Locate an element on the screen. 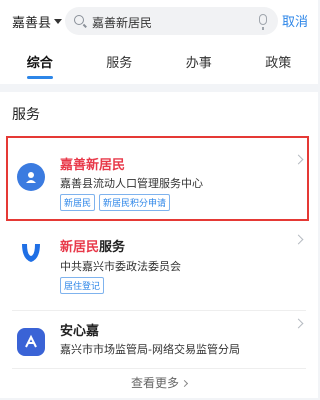 The width and height of the screenshot is (320, 400). region-selector: 嘉善县 is located at coordinates (37, 21).